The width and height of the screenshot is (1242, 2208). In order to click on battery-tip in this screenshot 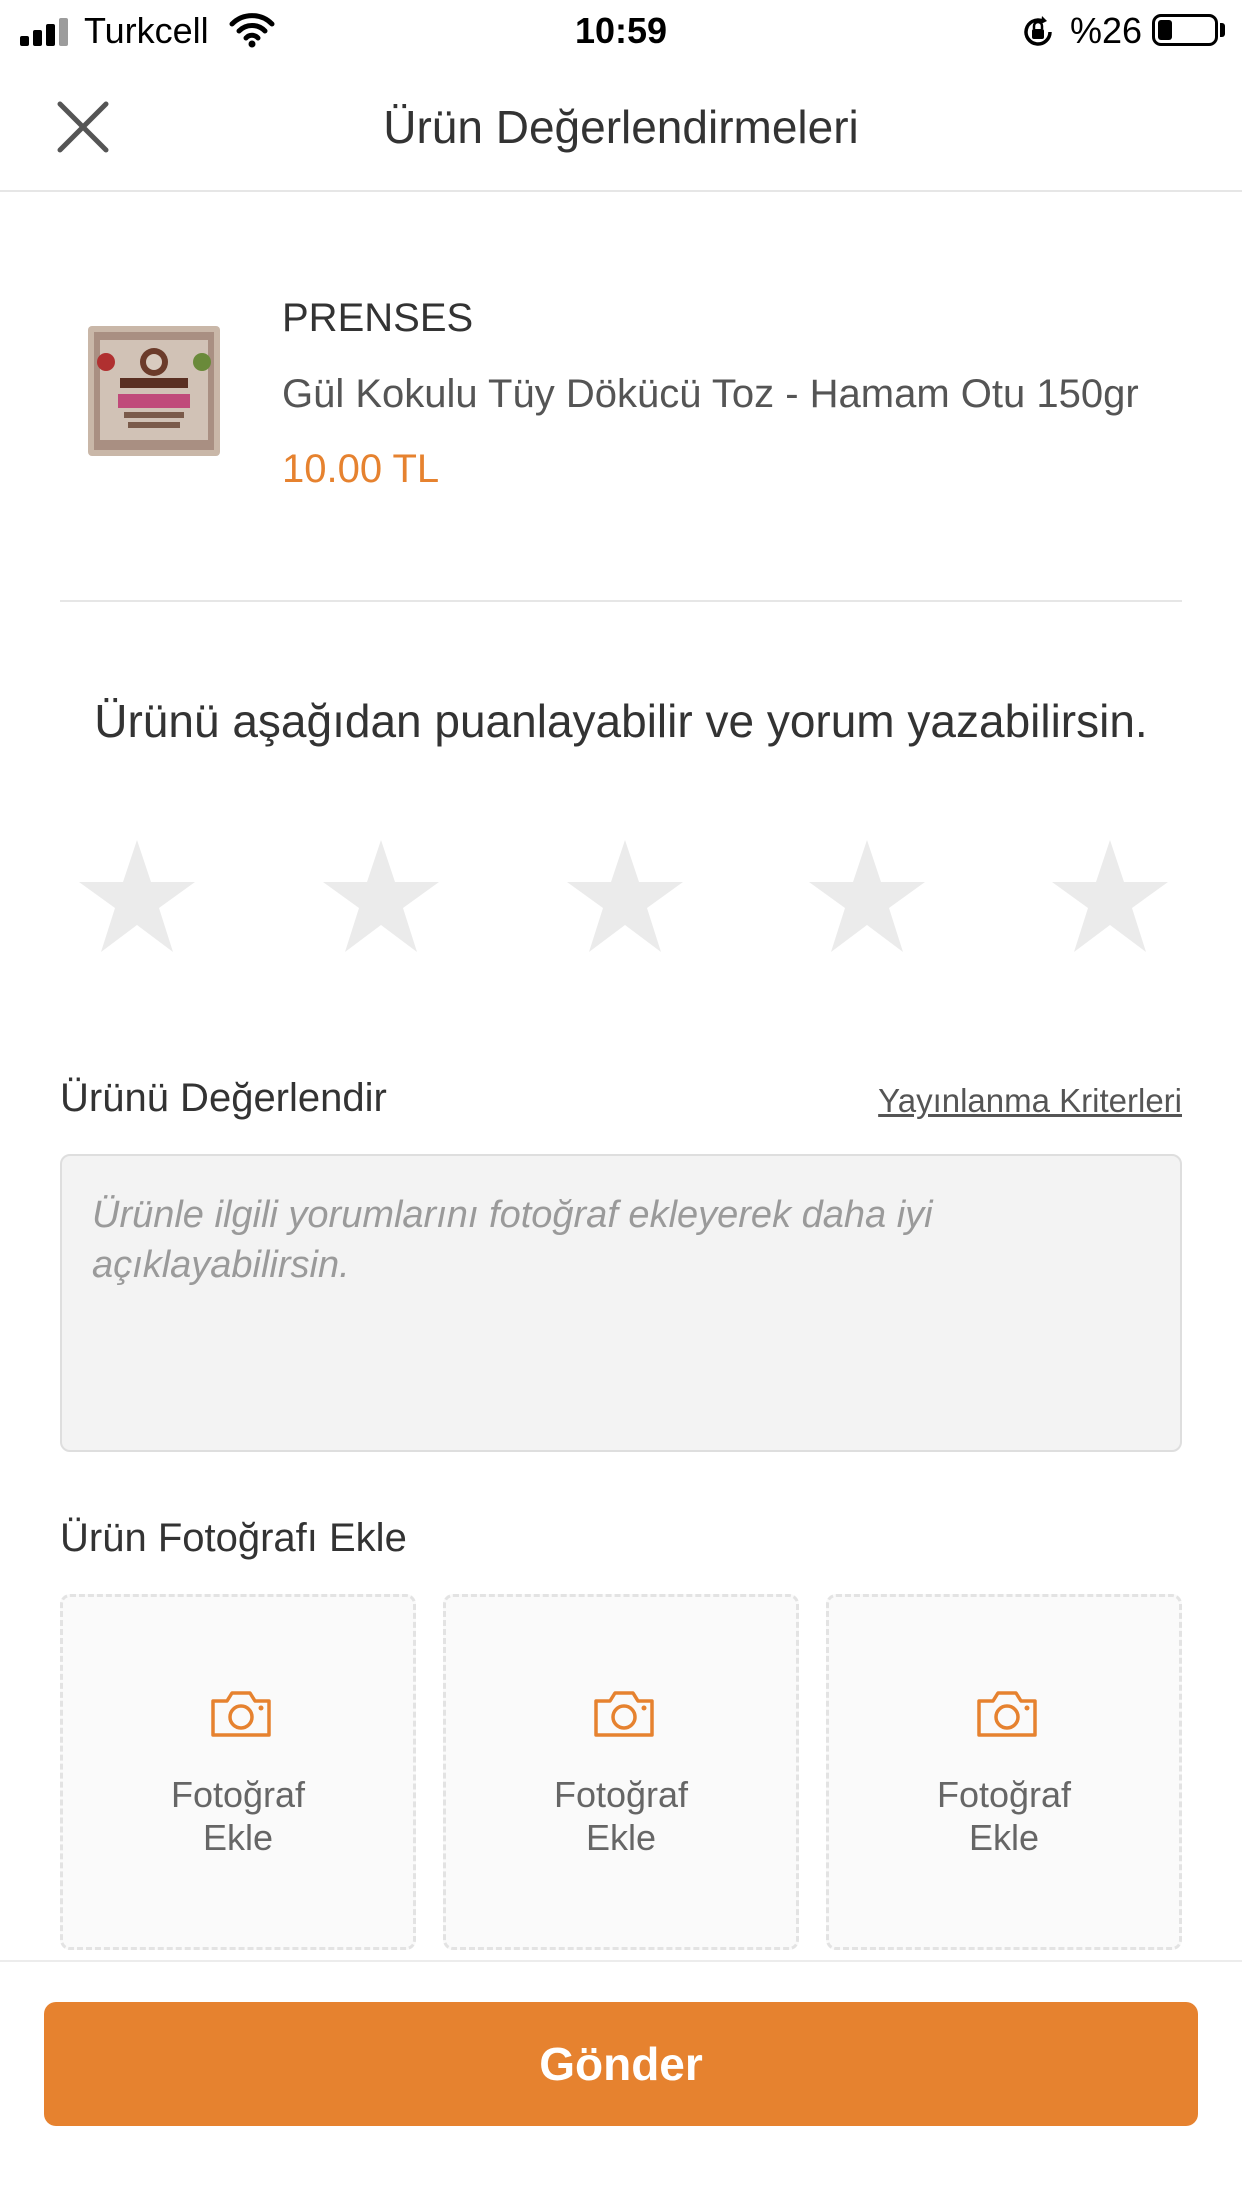, I will do `click(1222, 30)`.